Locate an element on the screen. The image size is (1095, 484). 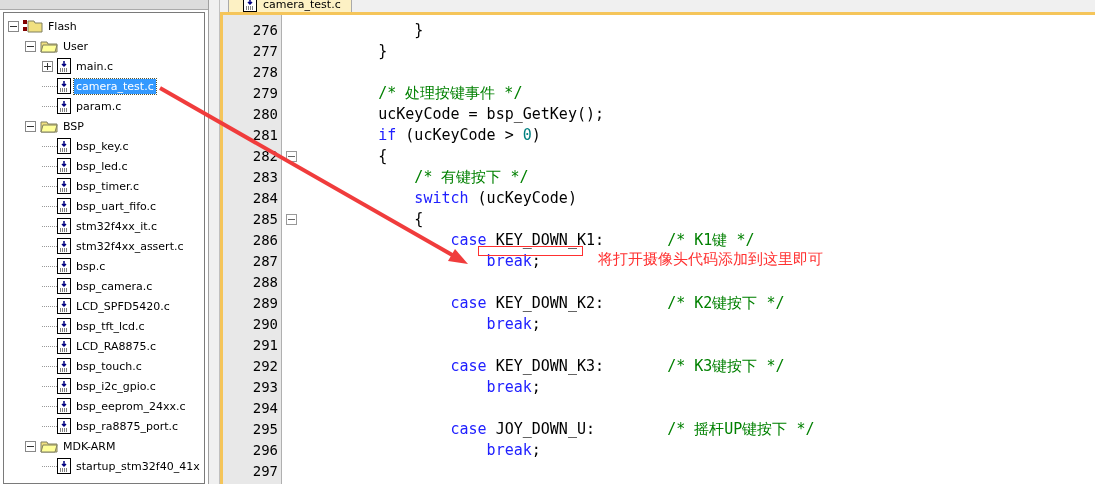
tree-item: bsp_key.c is located at coordinates (102, 146).